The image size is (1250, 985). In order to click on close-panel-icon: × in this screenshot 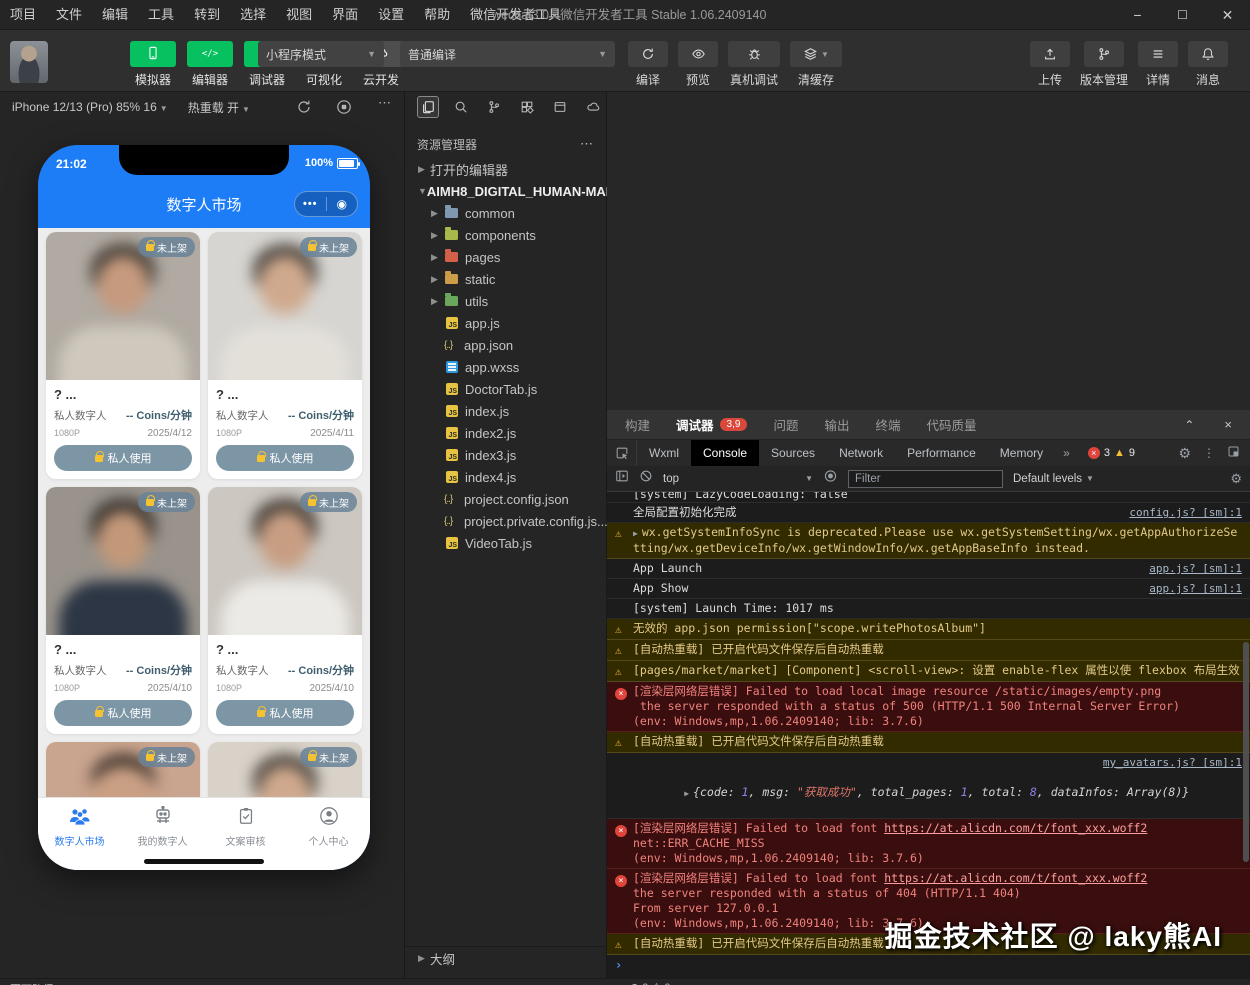, I will do `click(1228, 424)`.